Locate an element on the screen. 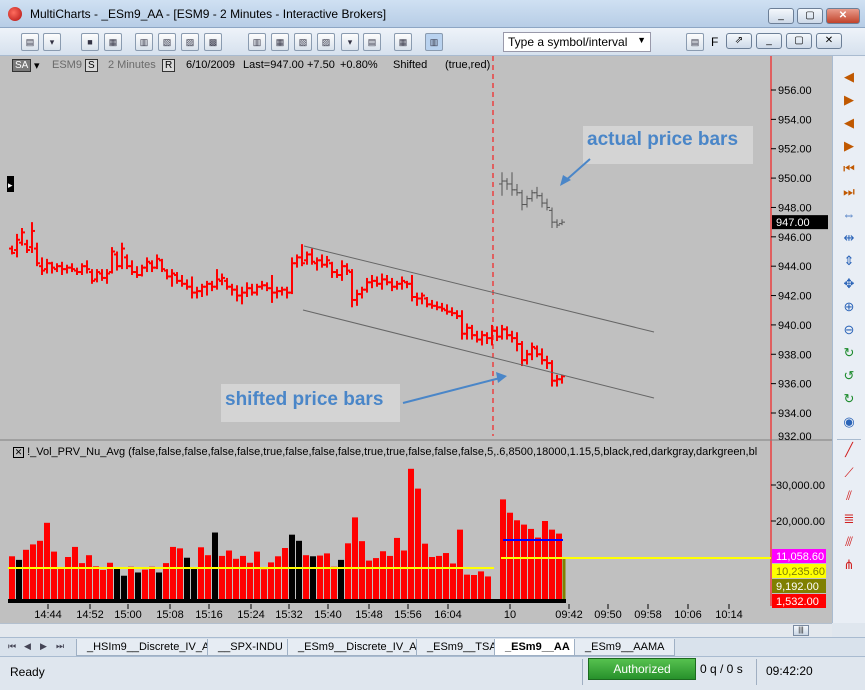 This screenshot has height=690, width=865. s-button: S is located at coordinates (91, 65).